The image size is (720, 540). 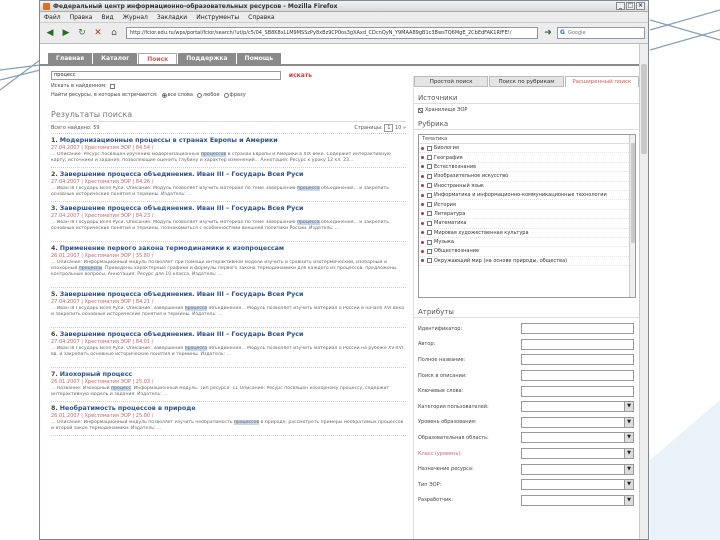 I want to click on pager-next-icon: », so click(x=404, y=128).